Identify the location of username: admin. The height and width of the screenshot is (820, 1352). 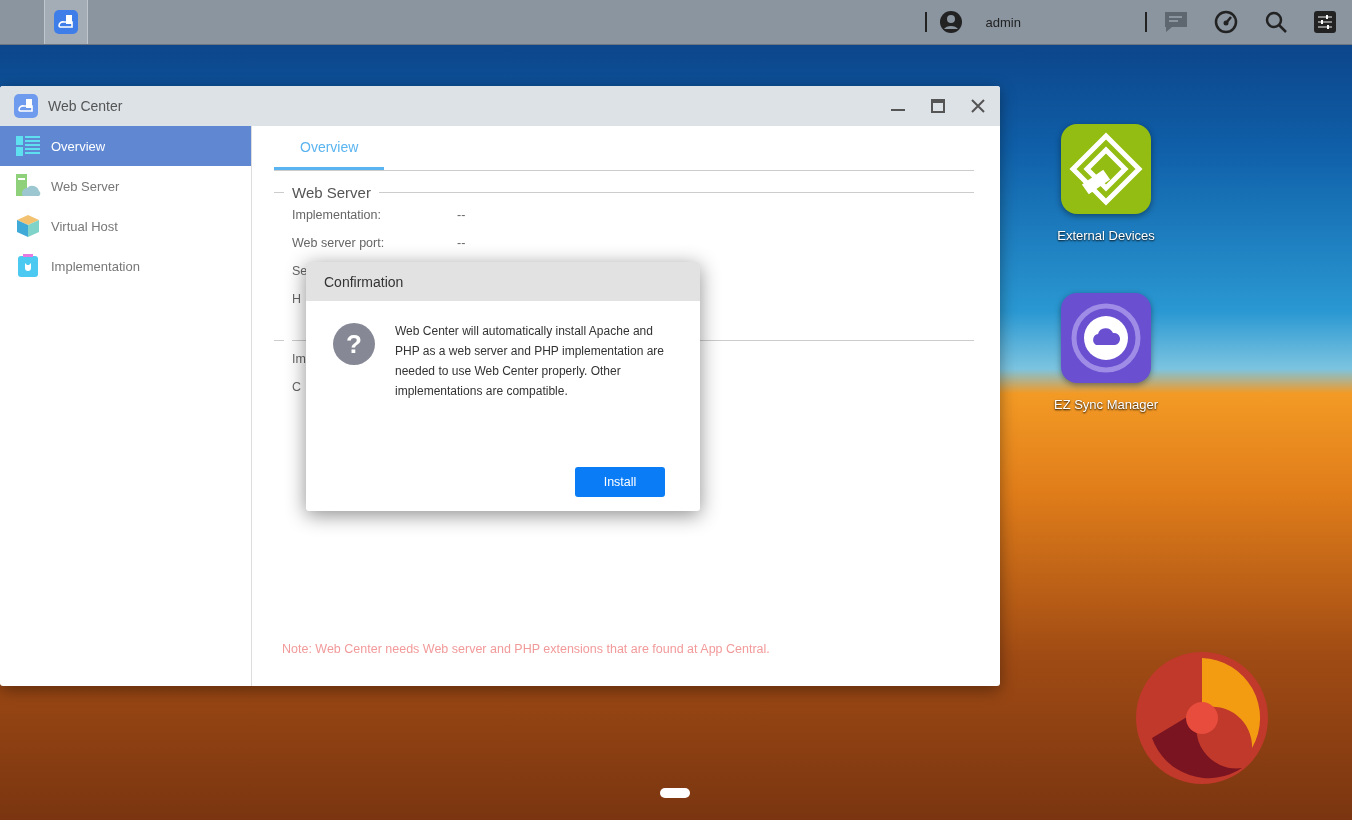
(1003, 22).